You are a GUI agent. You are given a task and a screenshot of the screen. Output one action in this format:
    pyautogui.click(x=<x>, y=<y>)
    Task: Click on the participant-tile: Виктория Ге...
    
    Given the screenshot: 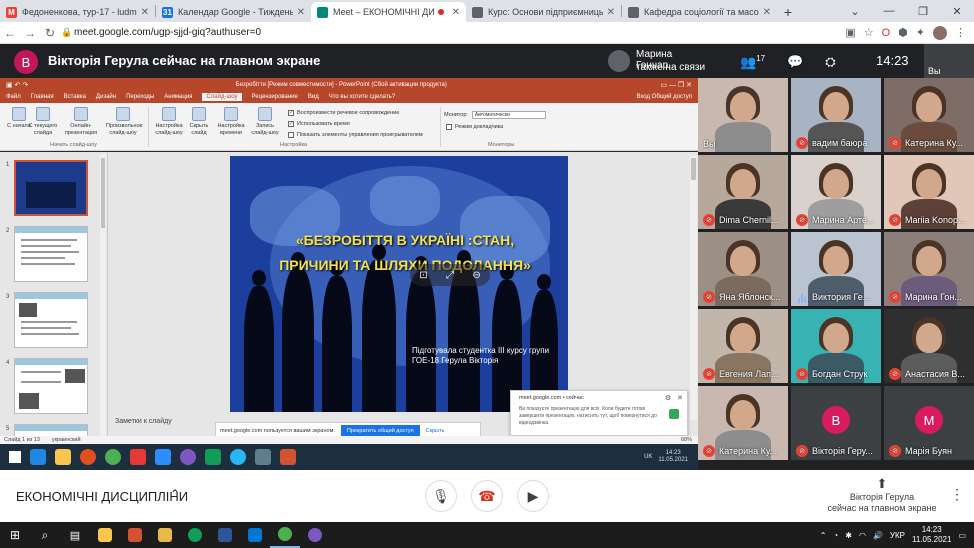 What is the action you would take?
    pyautogui.click(x=836, y=269)
    